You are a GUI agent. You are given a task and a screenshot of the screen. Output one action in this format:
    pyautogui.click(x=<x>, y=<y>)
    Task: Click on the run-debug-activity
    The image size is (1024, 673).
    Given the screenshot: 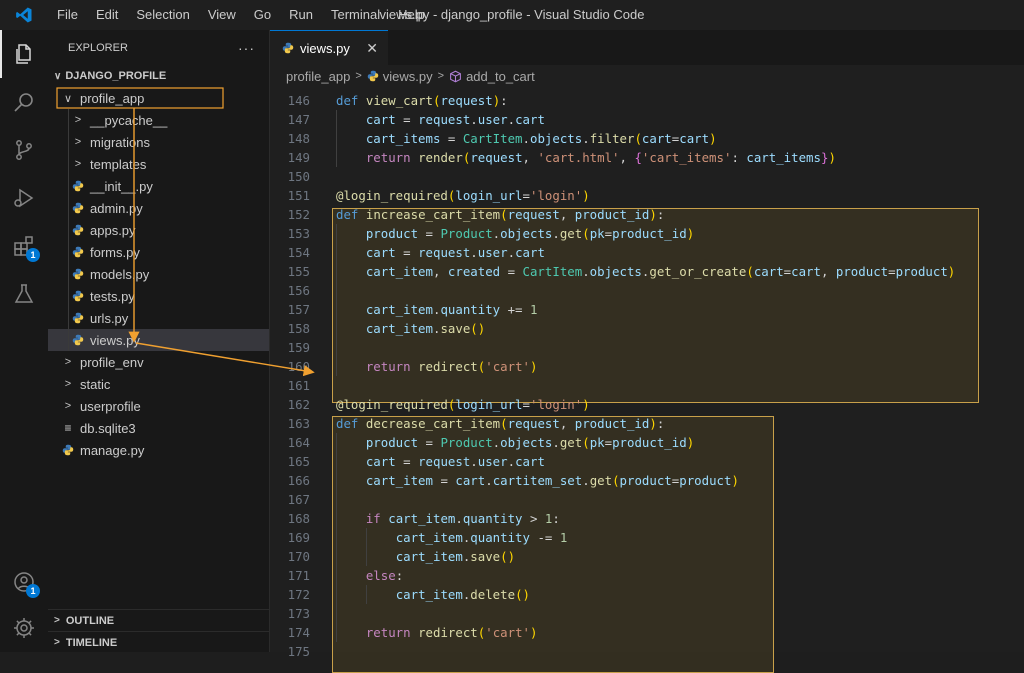 What is the action you would take?
    pyautogui.click(x=24, y=198)
    